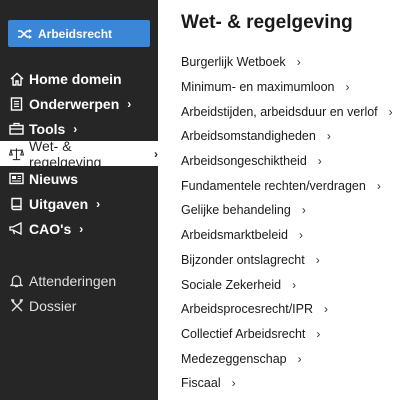 This screenshot has height=400, width=400. What do you see at coordinates (243, 333) in the screenshot?
I see `list-item-label: Collectief Arbeidsrecht` at bounding box center [243, 333].